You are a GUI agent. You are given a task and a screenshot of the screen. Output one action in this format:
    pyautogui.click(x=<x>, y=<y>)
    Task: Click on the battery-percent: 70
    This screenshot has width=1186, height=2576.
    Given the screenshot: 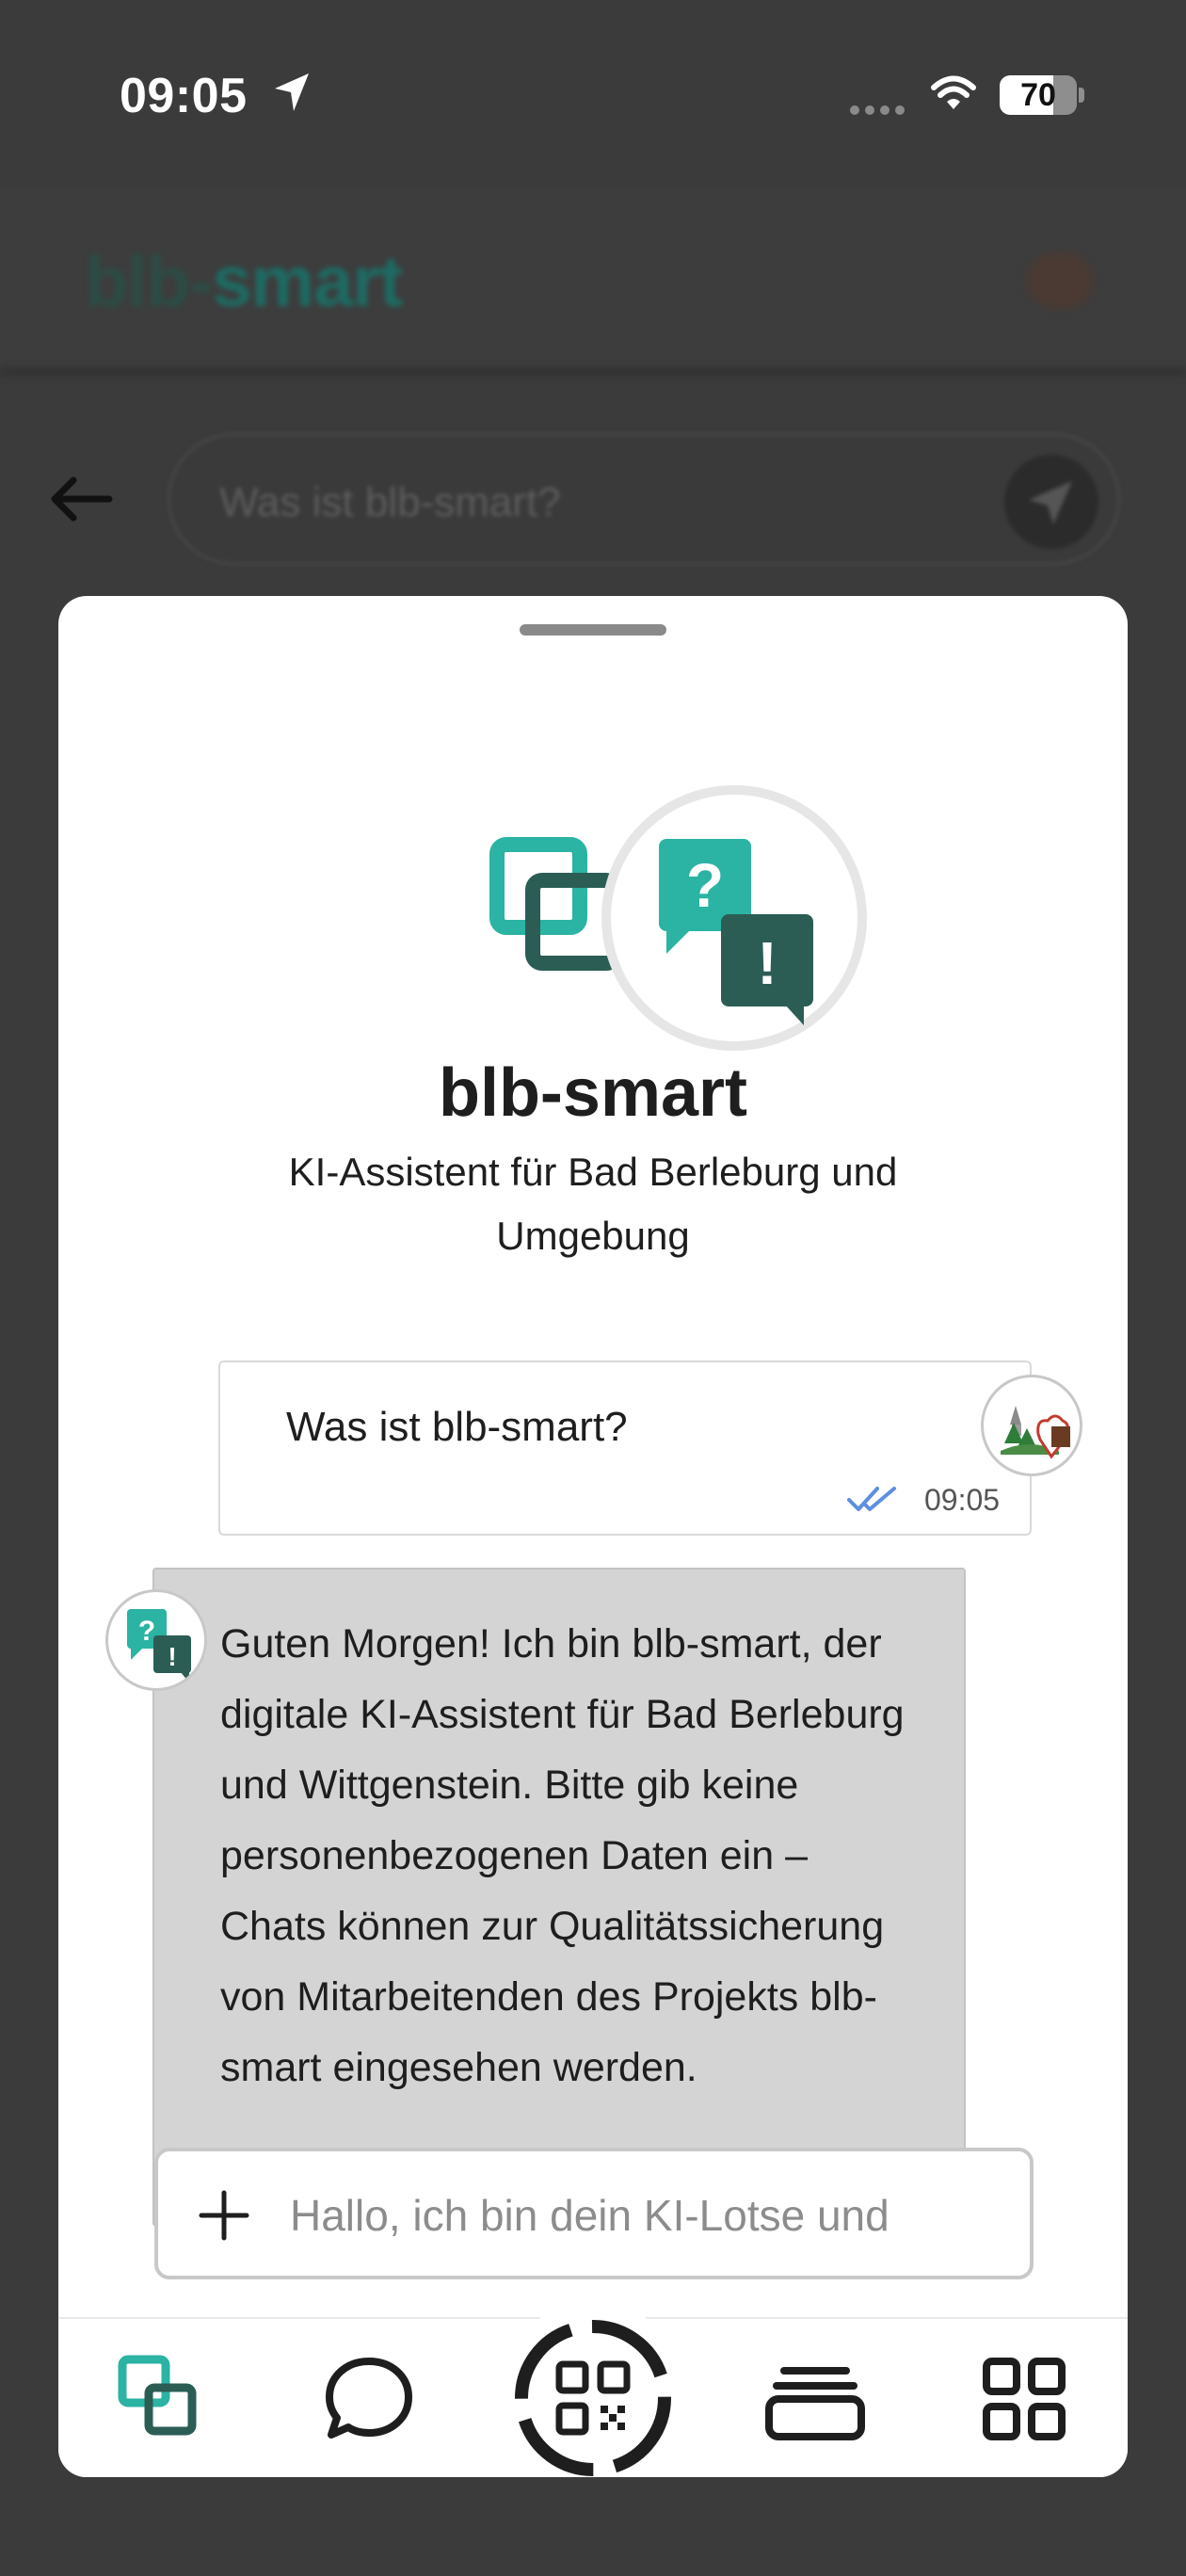 What is the action you would take?
    pyautogui.click(x=1038, y=95)
    